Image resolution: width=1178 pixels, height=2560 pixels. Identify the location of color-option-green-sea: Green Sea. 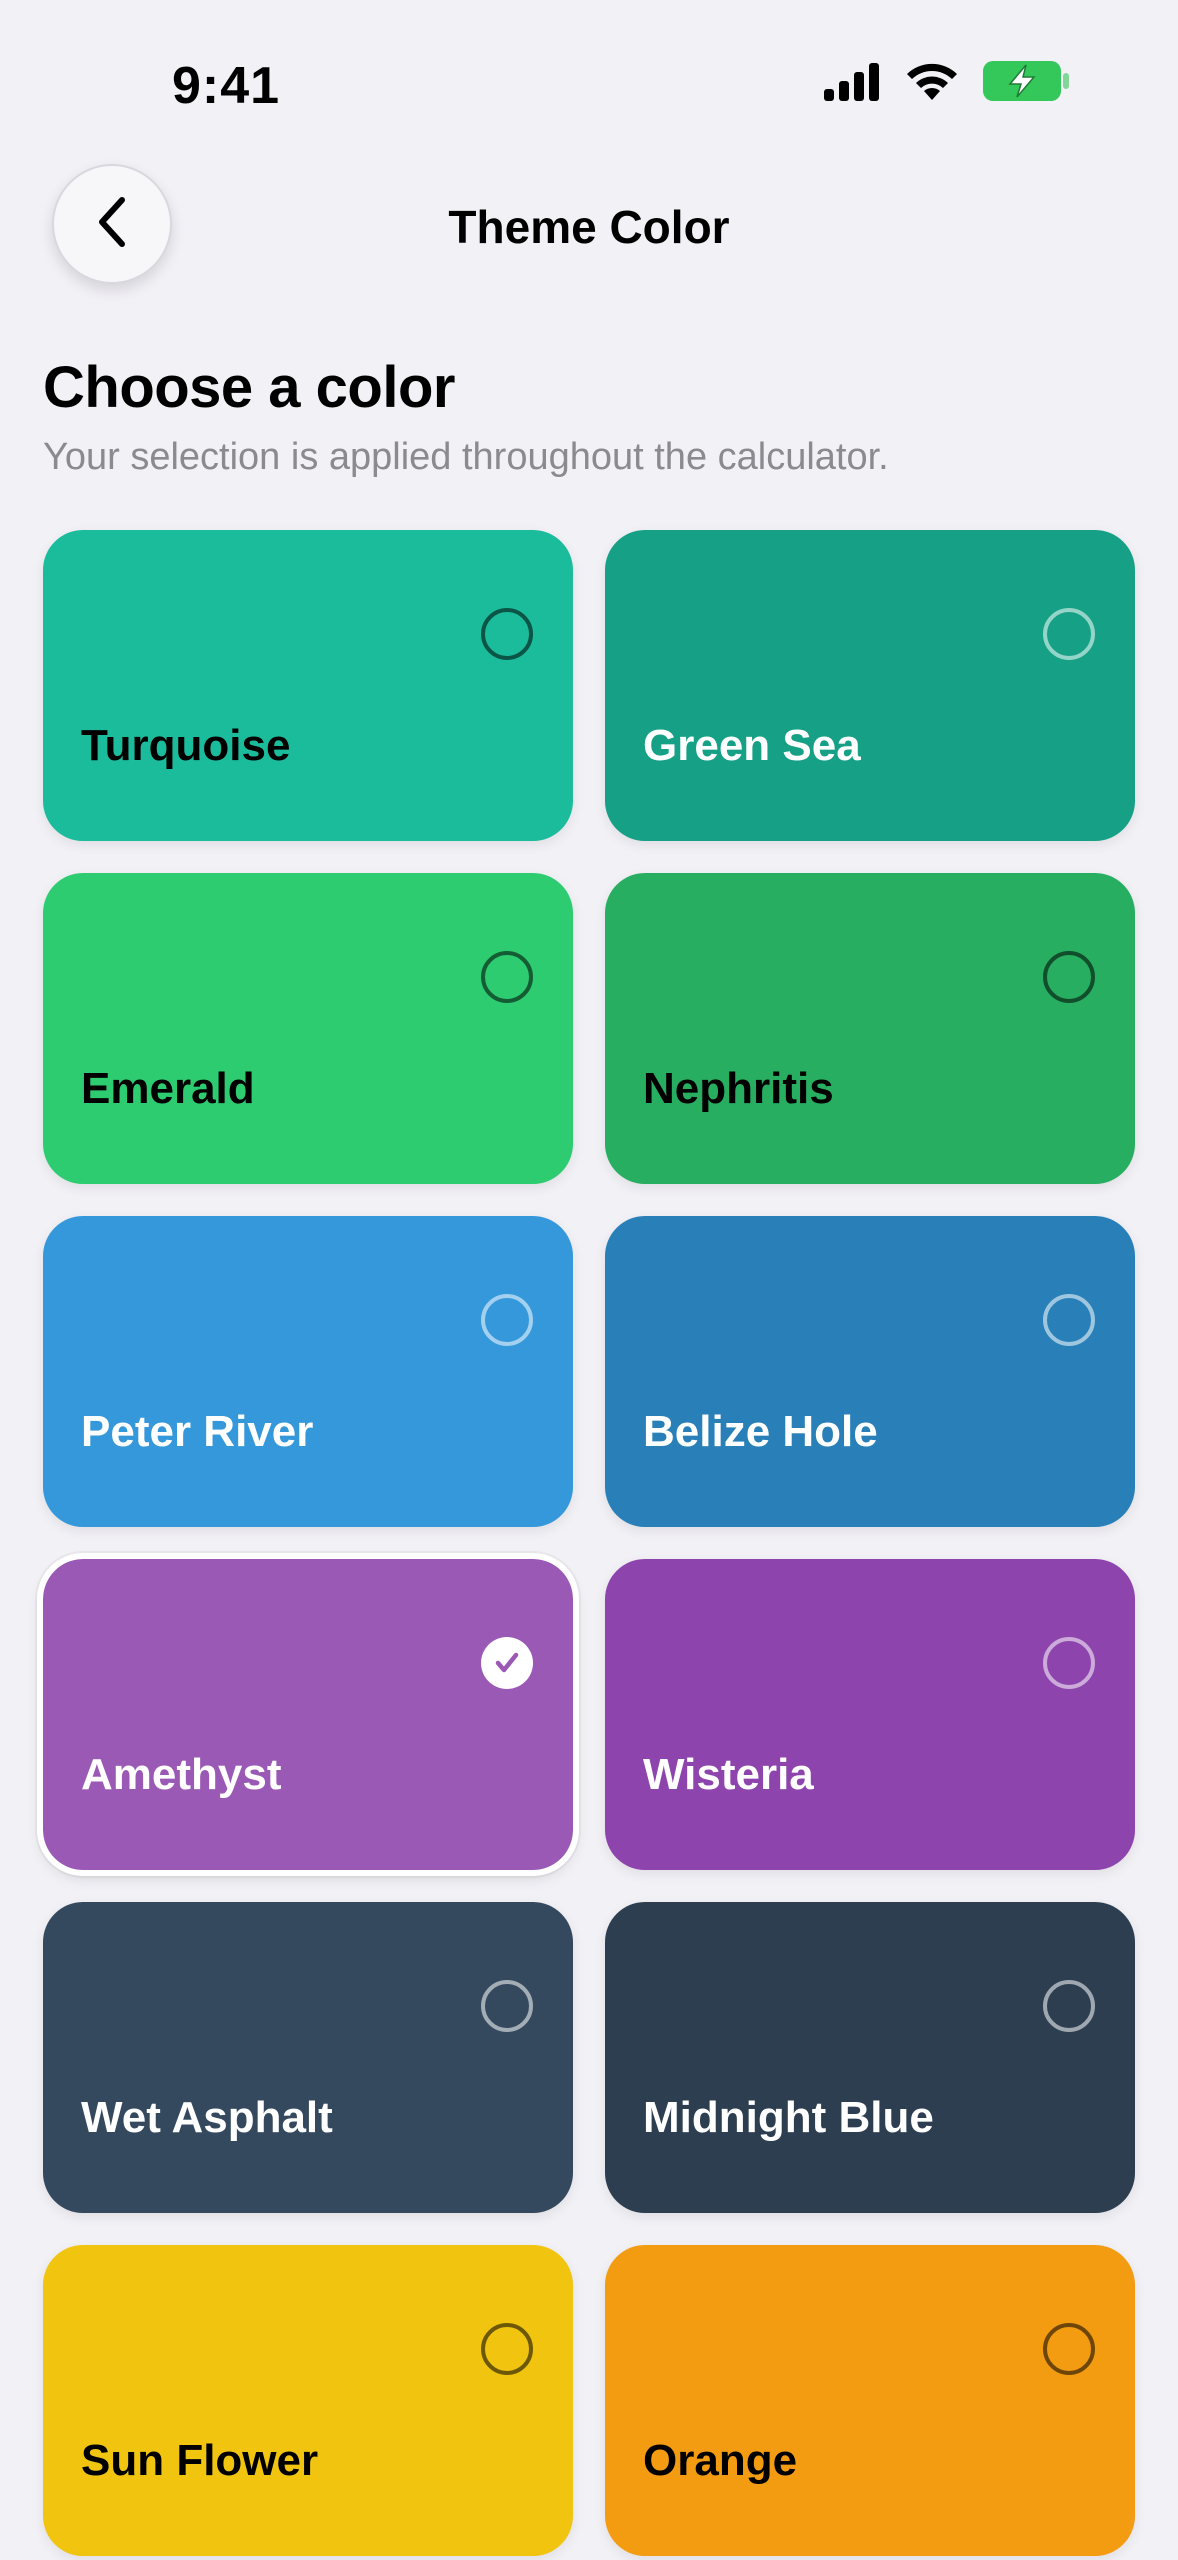
(870, 685).